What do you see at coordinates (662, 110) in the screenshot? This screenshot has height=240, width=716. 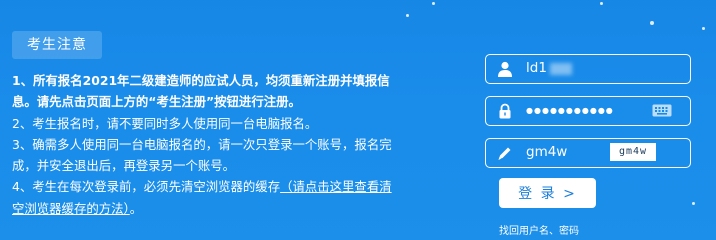 I see `keyboard-icon` at bounding box center [662, 110].